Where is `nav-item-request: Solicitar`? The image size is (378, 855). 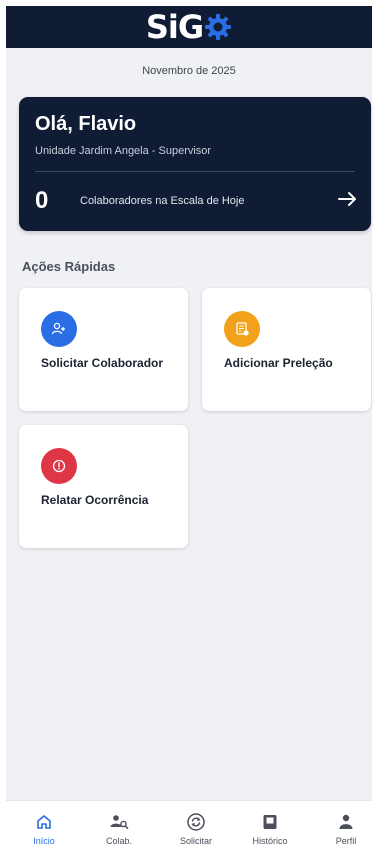
nav-item-request: Solicitar is located at coordinates (196, 828).